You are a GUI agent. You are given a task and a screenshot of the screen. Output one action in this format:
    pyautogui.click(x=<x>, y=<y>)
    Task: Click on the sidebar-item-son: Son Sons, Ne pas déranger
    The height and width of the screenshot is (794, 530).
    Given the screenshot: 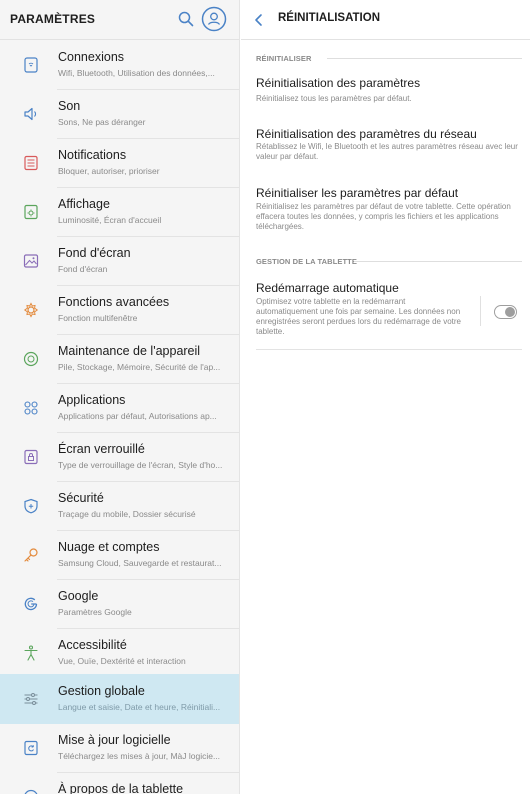 What is the action you would take?
    pyautogui.click(x=119, y=114)
    